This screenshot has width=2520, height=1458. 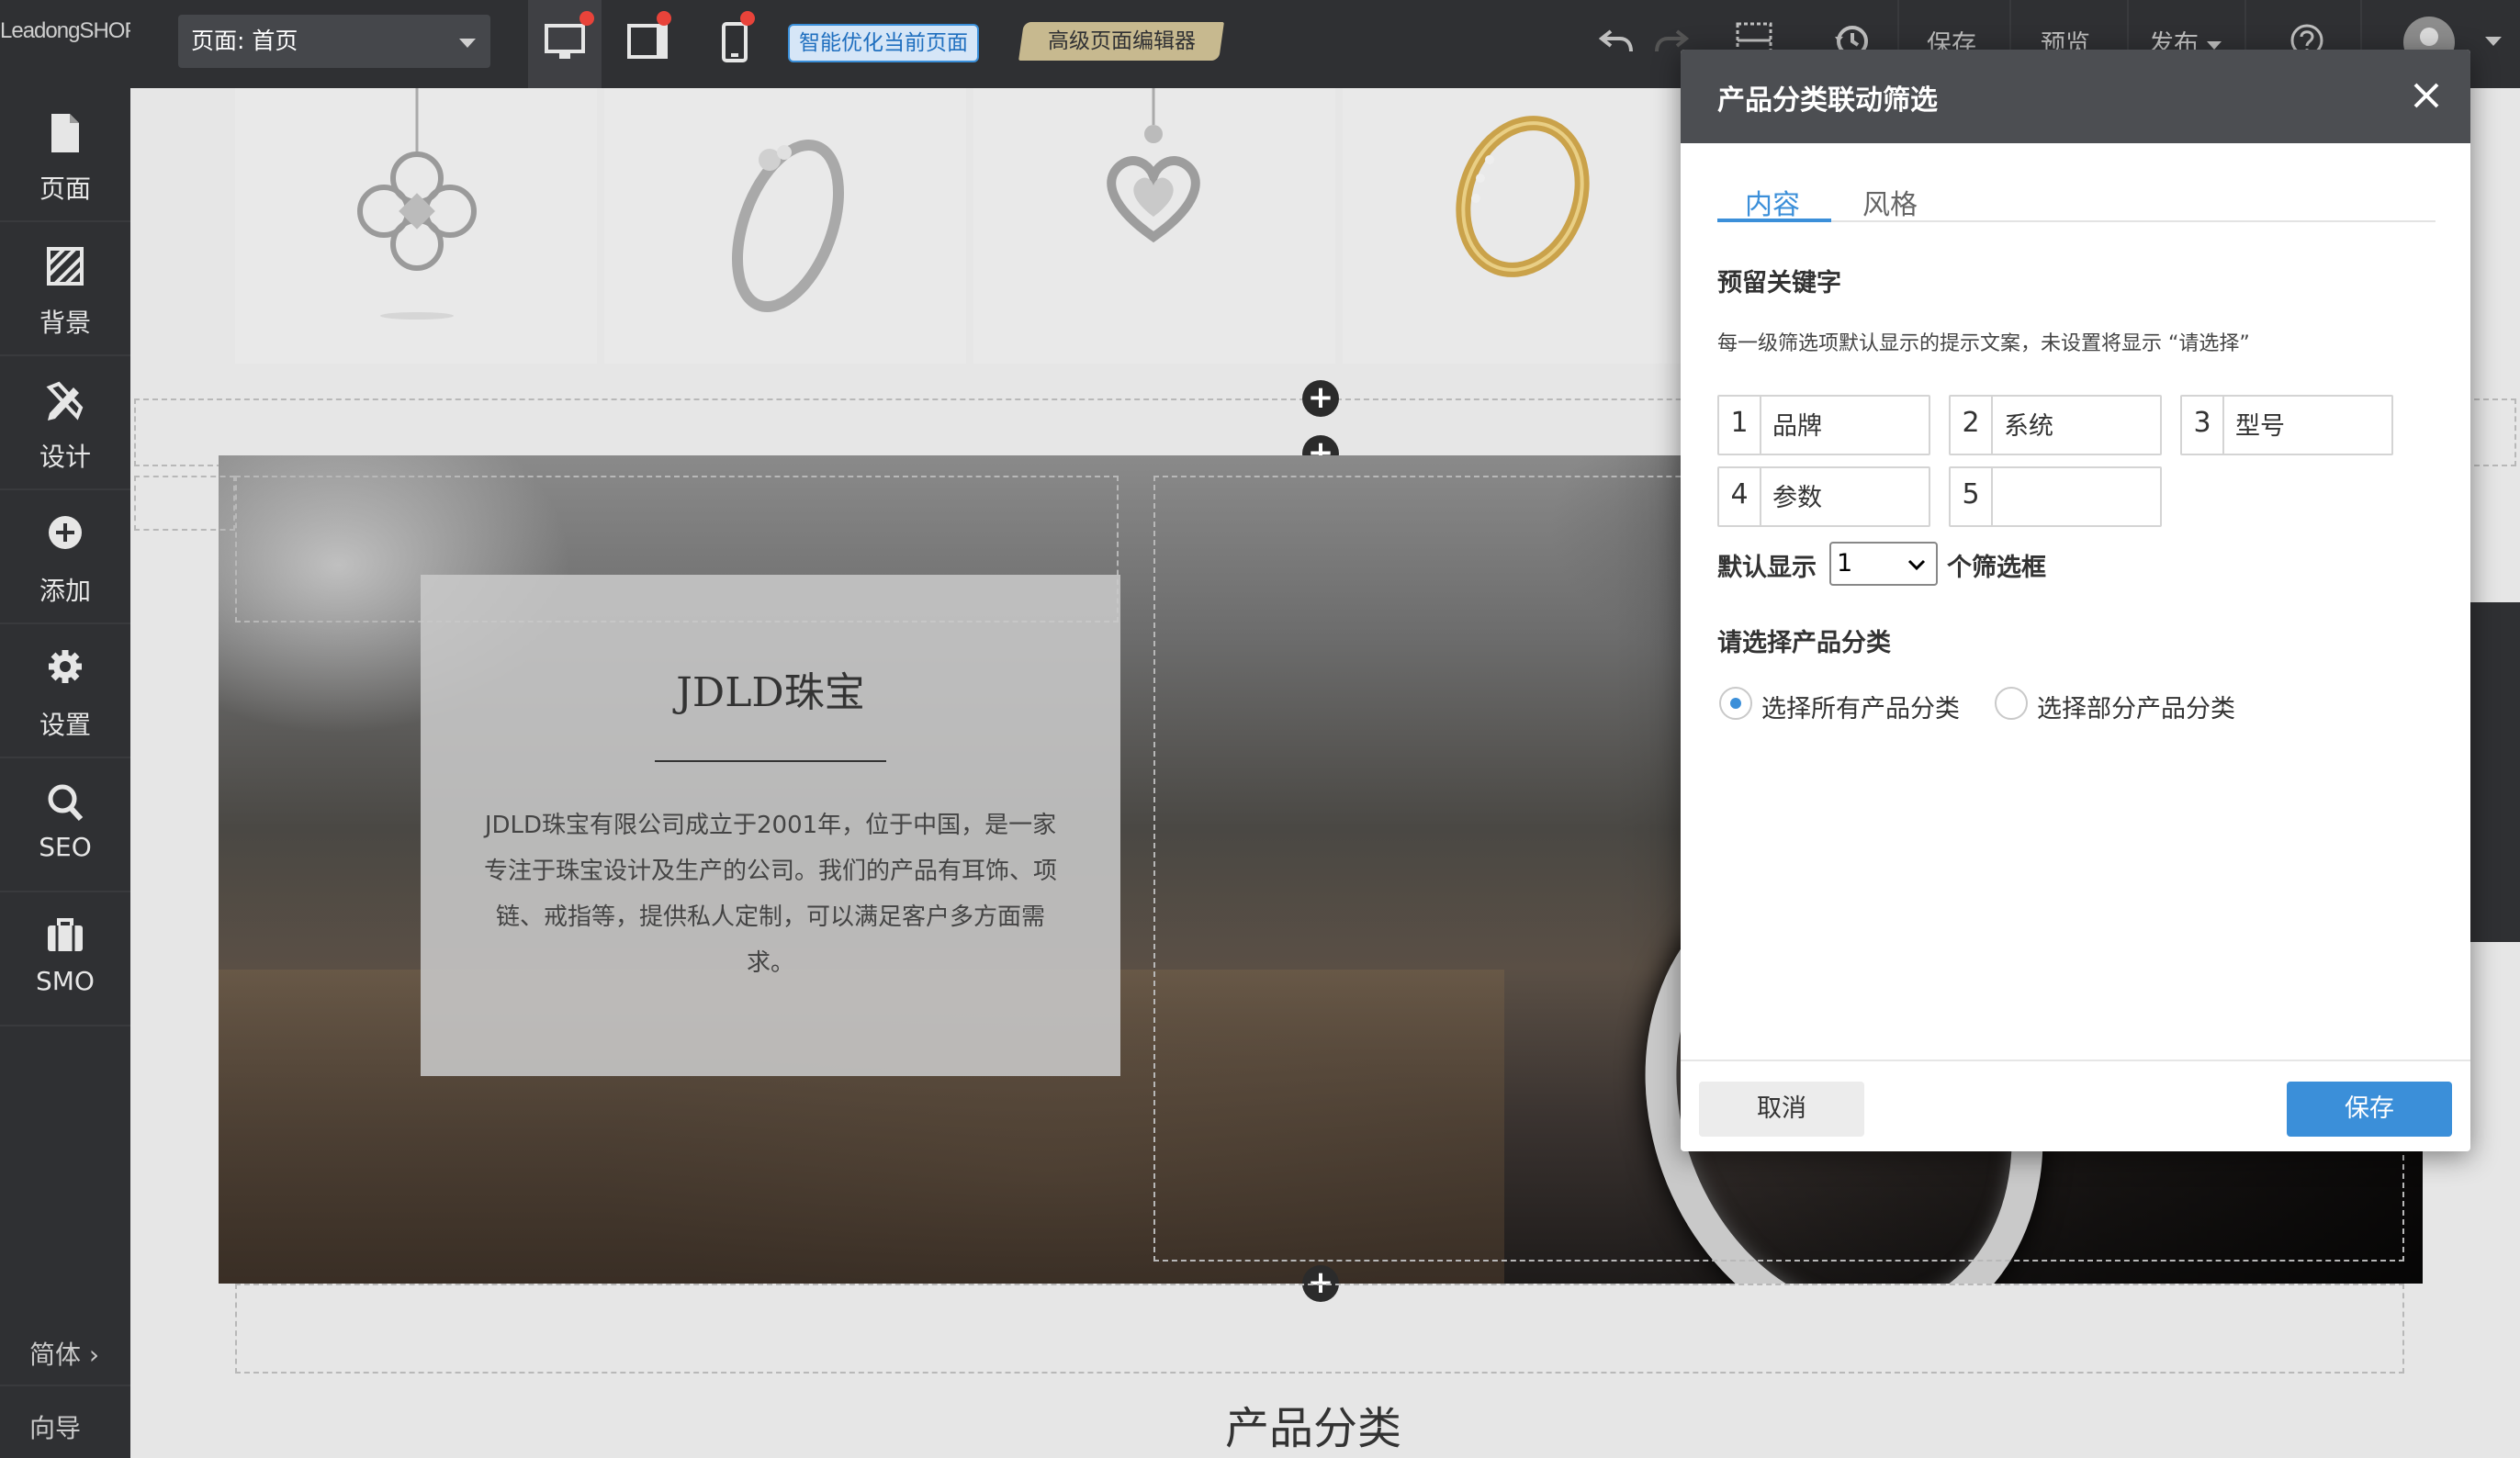 What do you see at coordinates (1972, 497) in the screenshot?
I see `keyword-index: 5` at bounding box center [1972, 497].